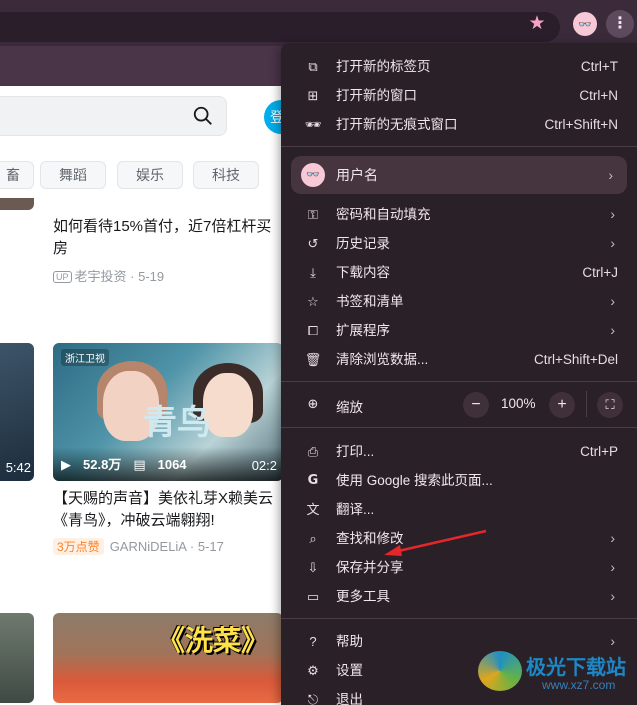 The height and width of the screenshot is (705, 637). Describe the element at coordinates (313, 670) in the screenshot. I see `gear-icon: ⚙` at that location.